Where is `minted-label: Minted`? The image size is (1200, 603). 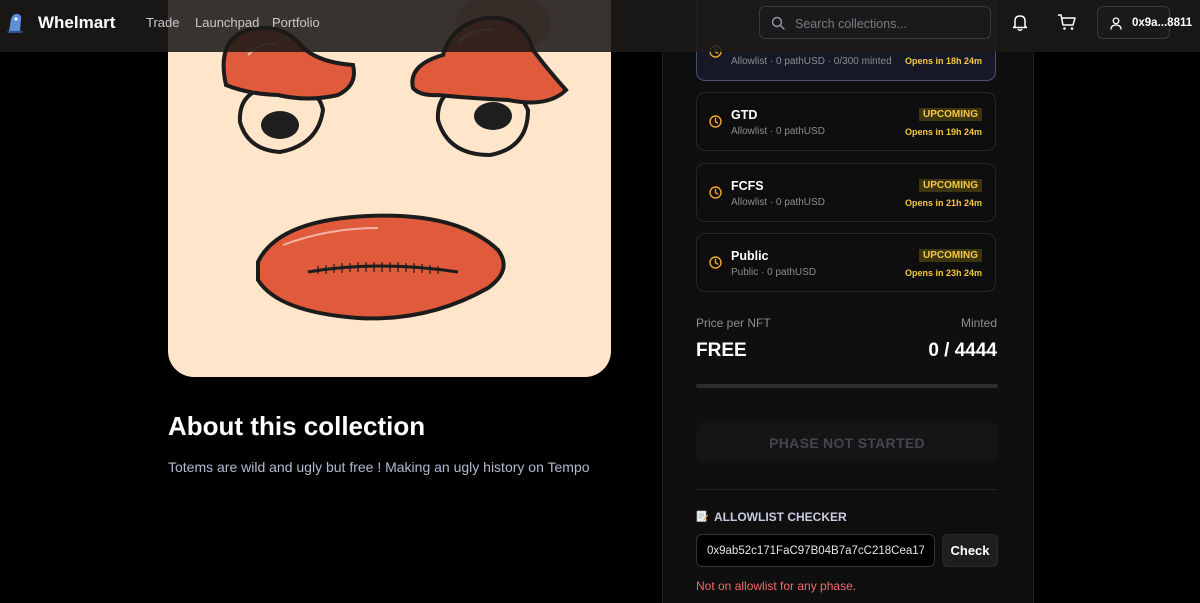
minted-label: Minted is located at coordinates (978, 323).